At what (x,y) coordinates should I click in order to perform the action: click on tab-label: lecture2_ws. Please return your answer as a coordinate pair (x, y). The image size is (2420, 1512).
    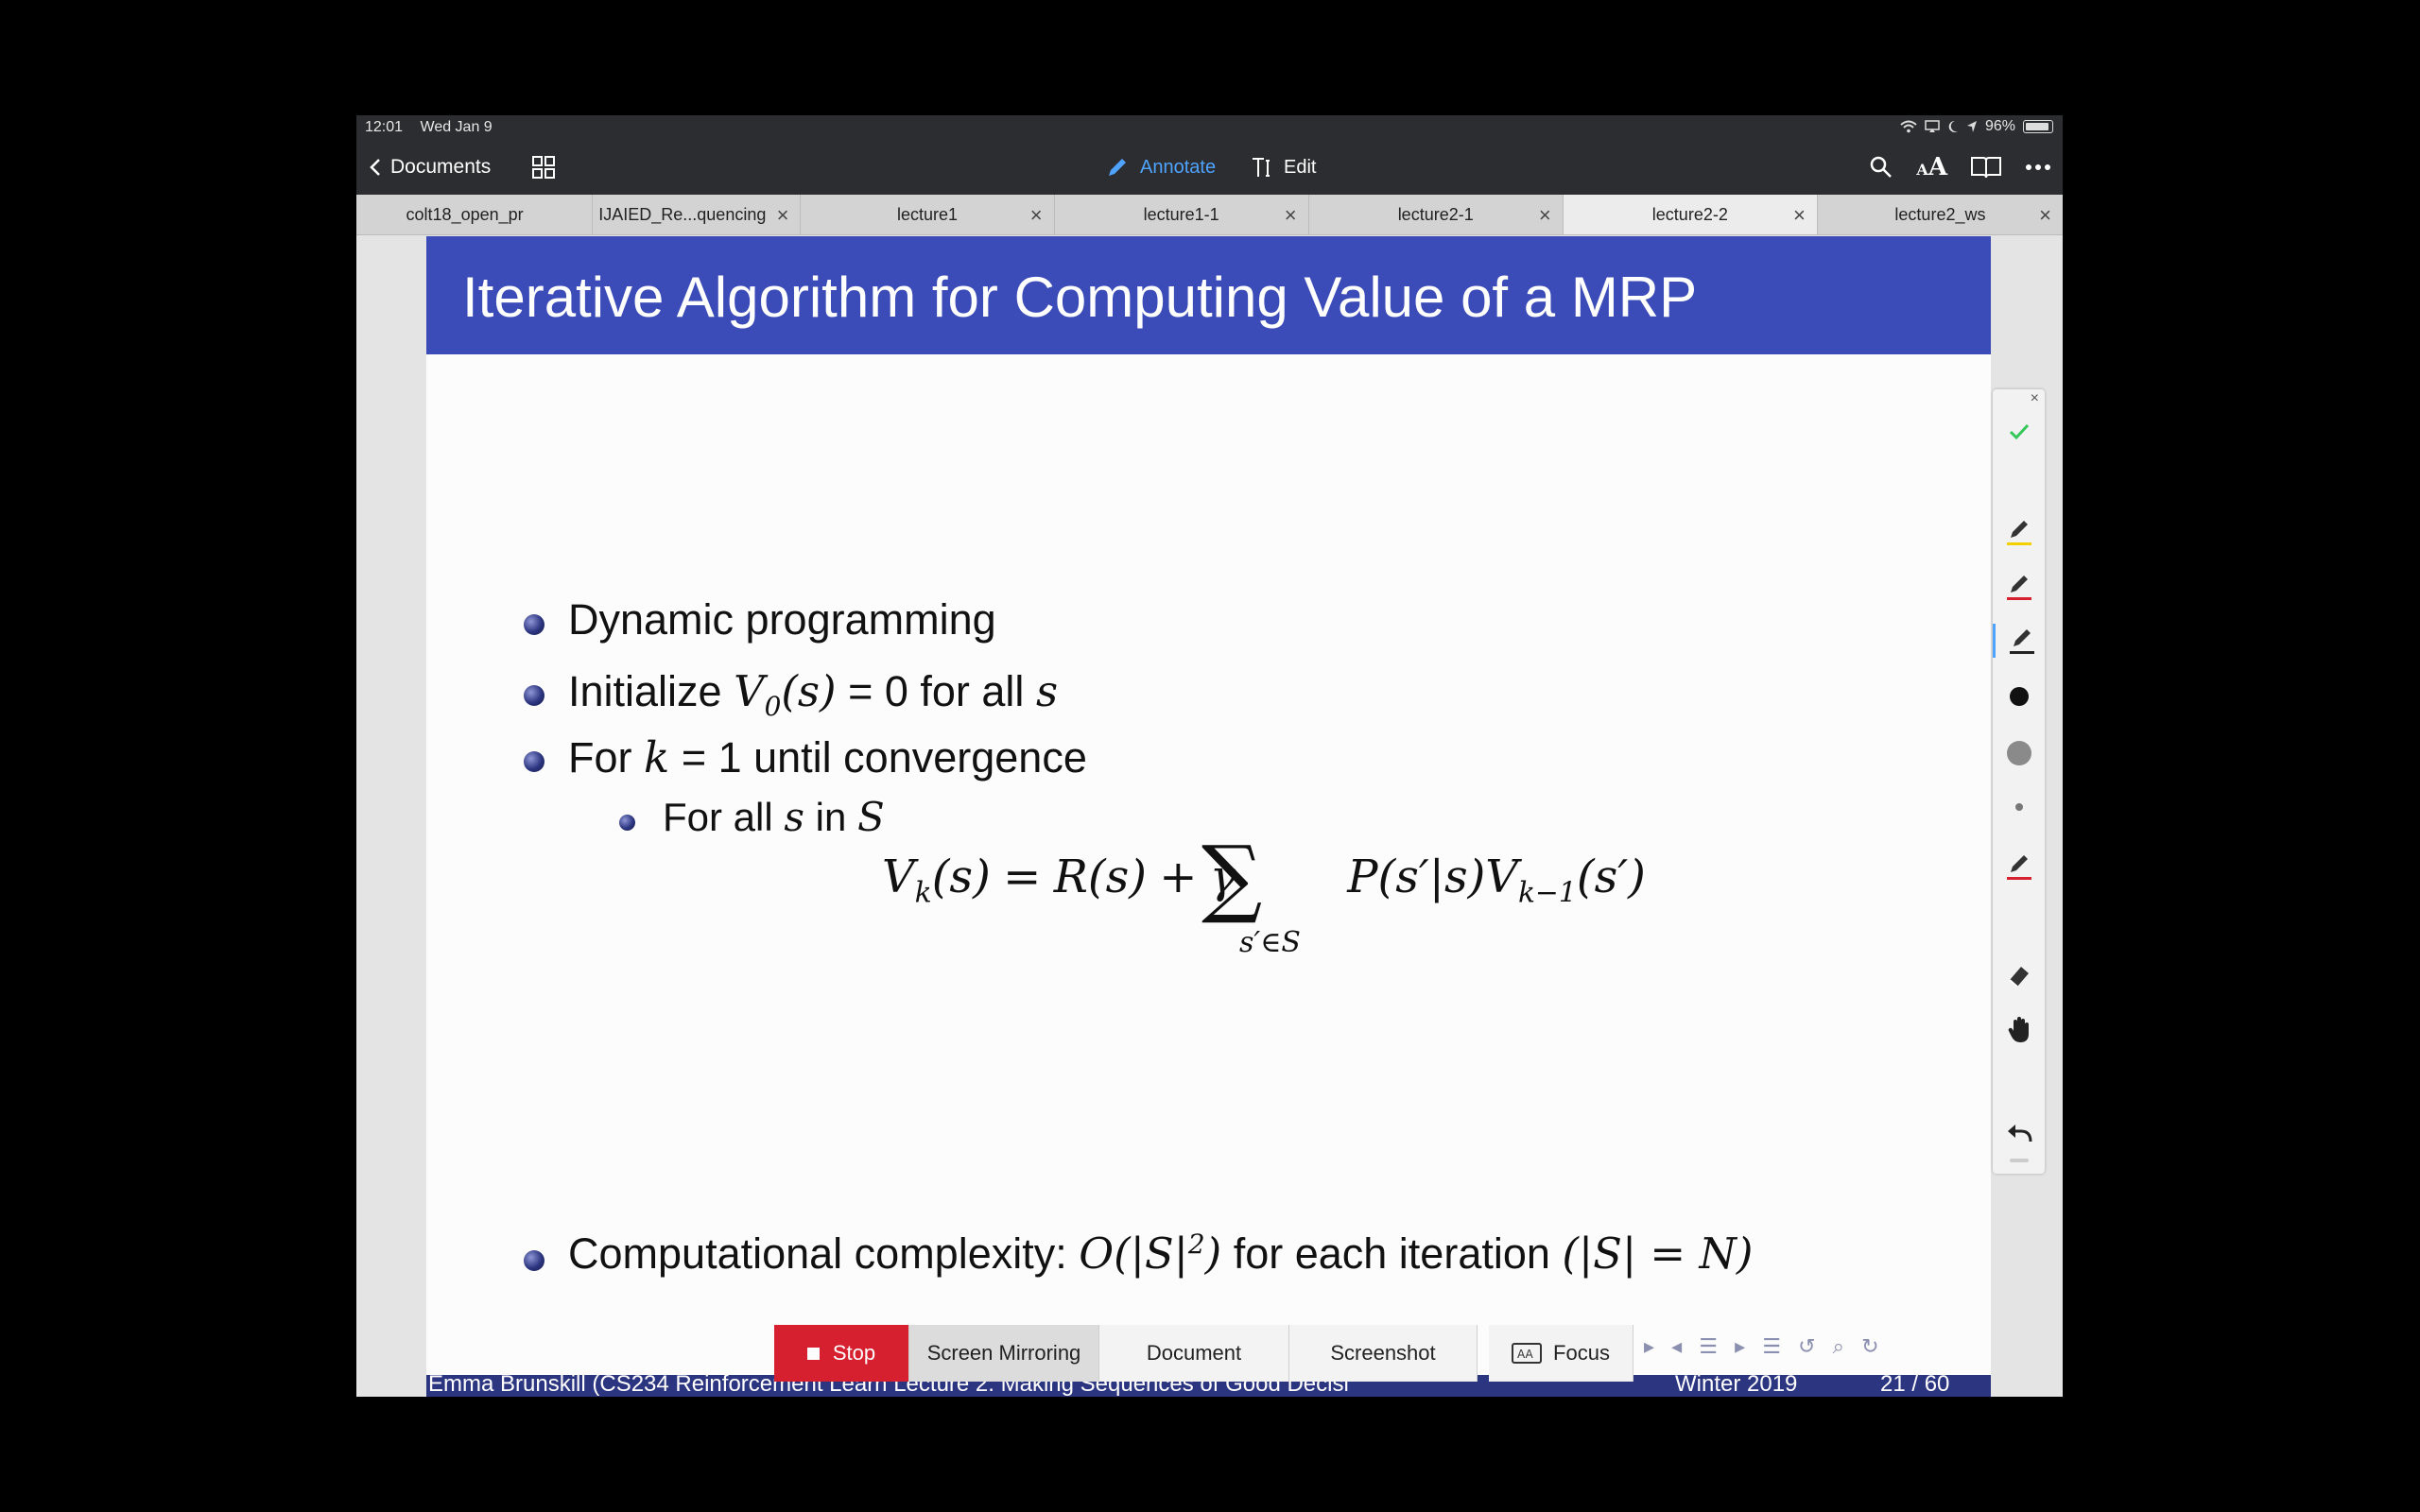
    Looking at the image, I should click on (1940, 214).